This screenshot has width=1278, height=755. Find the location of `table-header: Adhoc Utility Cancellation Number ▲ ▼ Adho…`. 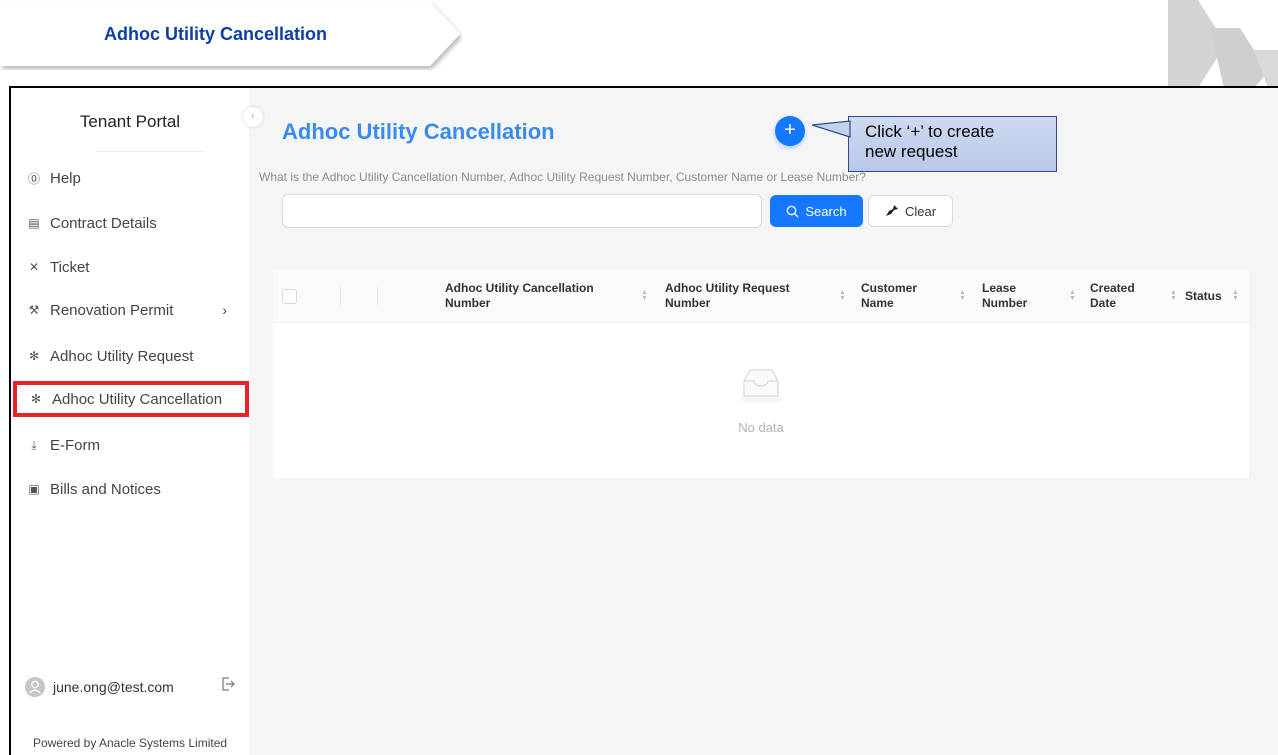

table-header: Adhoc Utility Cancellation Number ▲ ▼ Adho… is located at coordinates (761, 296).